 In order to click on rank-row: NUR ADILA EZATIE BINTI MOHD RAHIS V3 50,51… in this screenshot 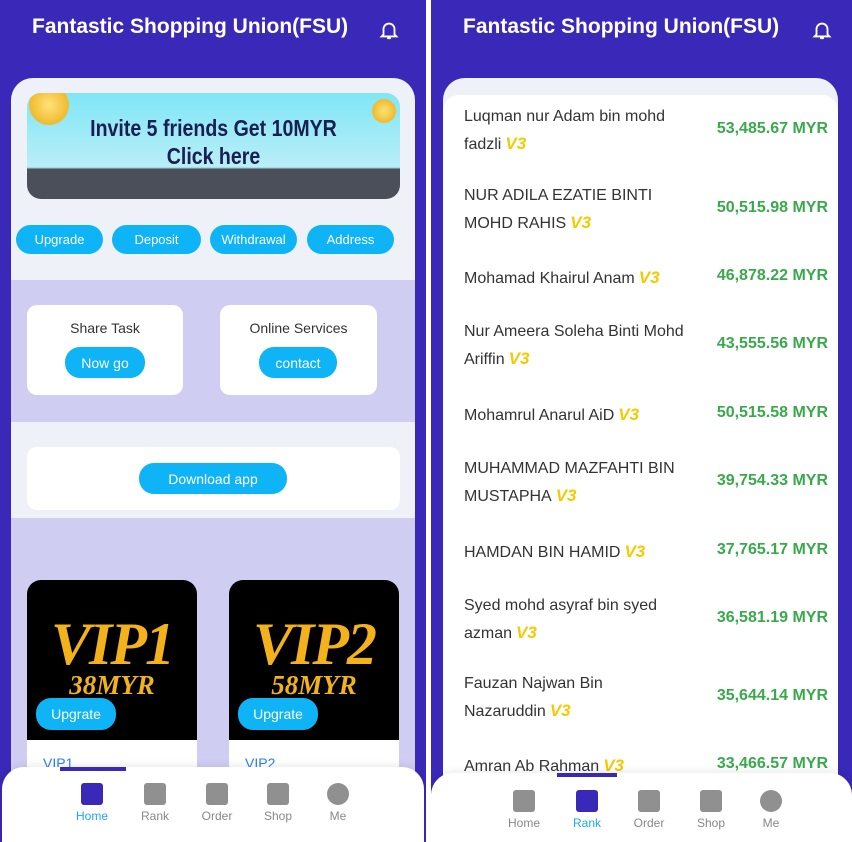, I will do `click(646, 209)`.